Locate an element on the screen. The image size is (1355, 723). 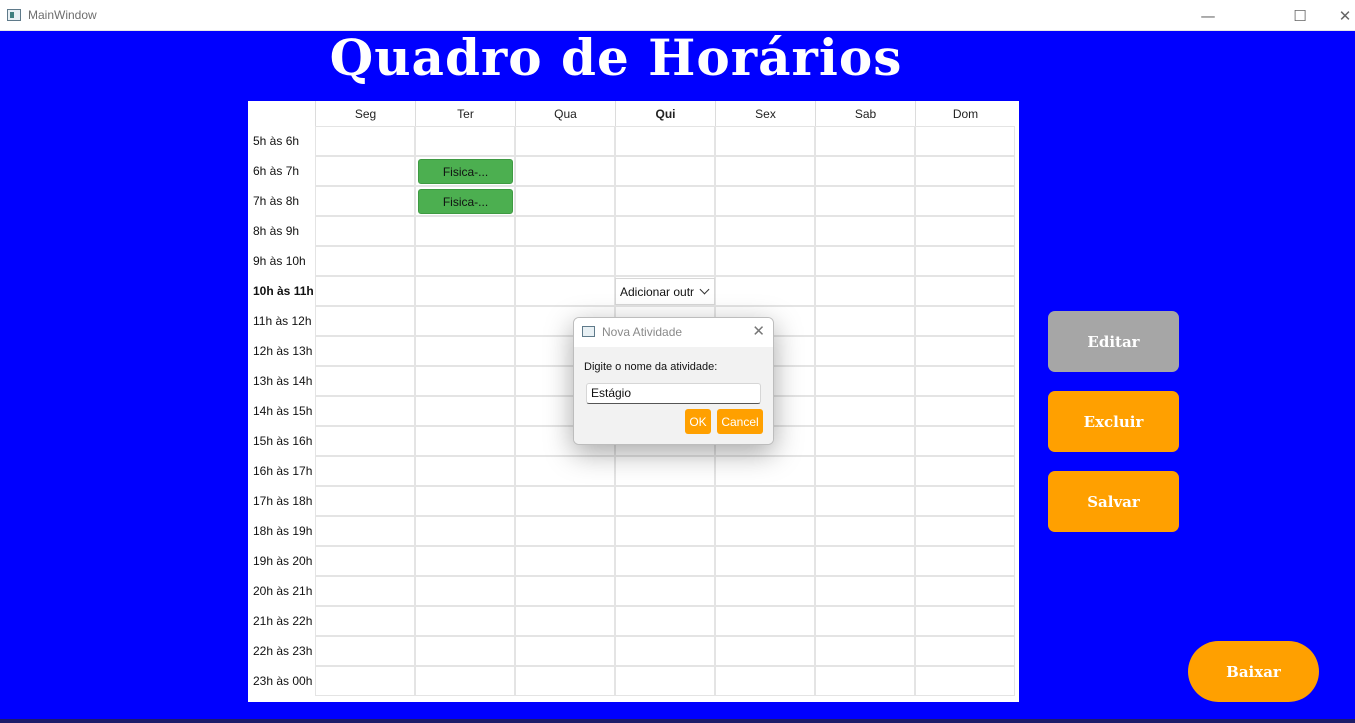
edit-button: Editar is located at coordinates (1113, 341).